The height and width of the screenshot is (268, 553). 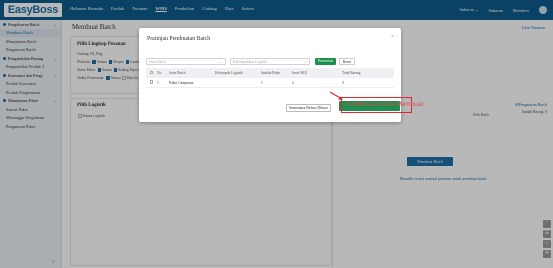 What do you see at coordinates (186, 61) in the screenshot?
I see `batch-type-select: Jenis Batch ⌄` at bounding box center [186, 61].